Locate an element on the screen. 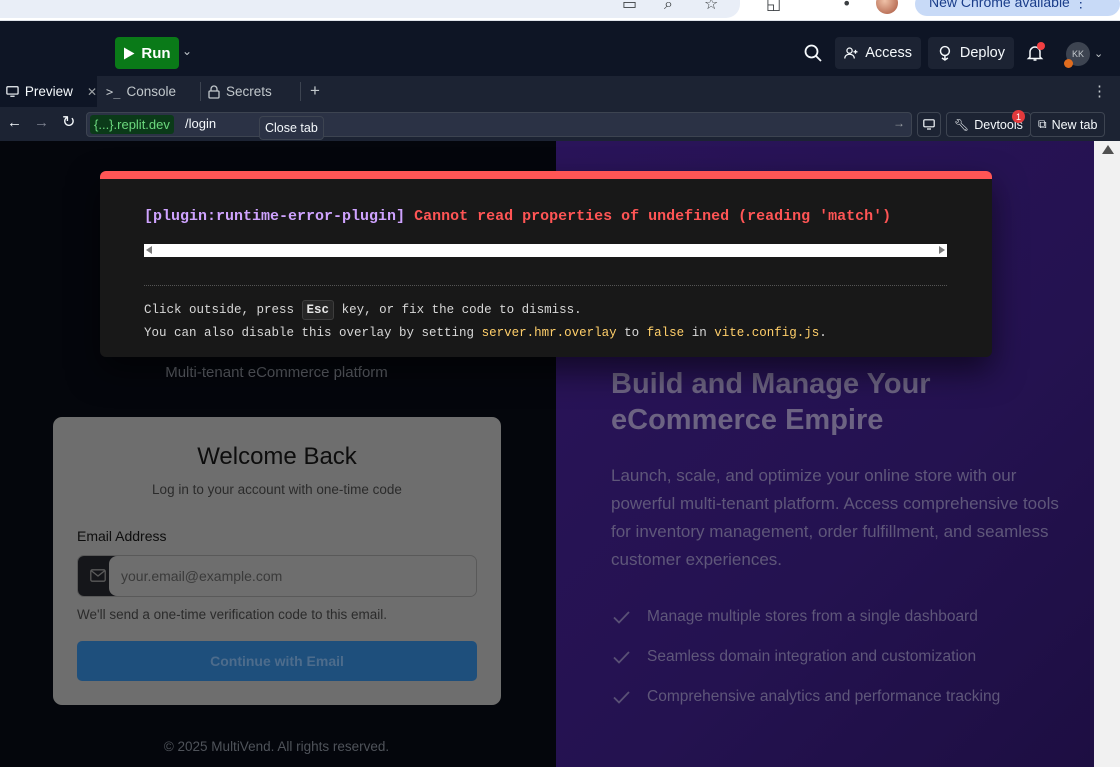 The width and height of the screenshot is (1120, 767). platform-tagline: Multi-tenant eCommerce platform is located at coordinates (276, 372).